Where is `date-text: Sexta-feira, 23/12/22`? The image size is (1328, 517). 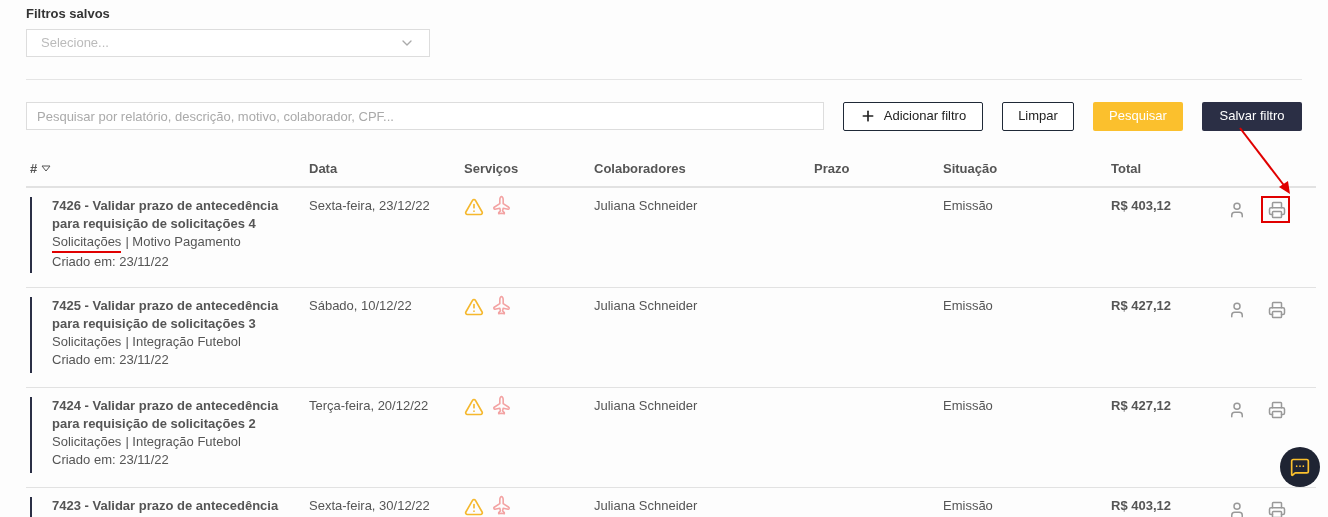 date-text: Sexta-feira, 23/12/22 is located at coordinates (369, 205).